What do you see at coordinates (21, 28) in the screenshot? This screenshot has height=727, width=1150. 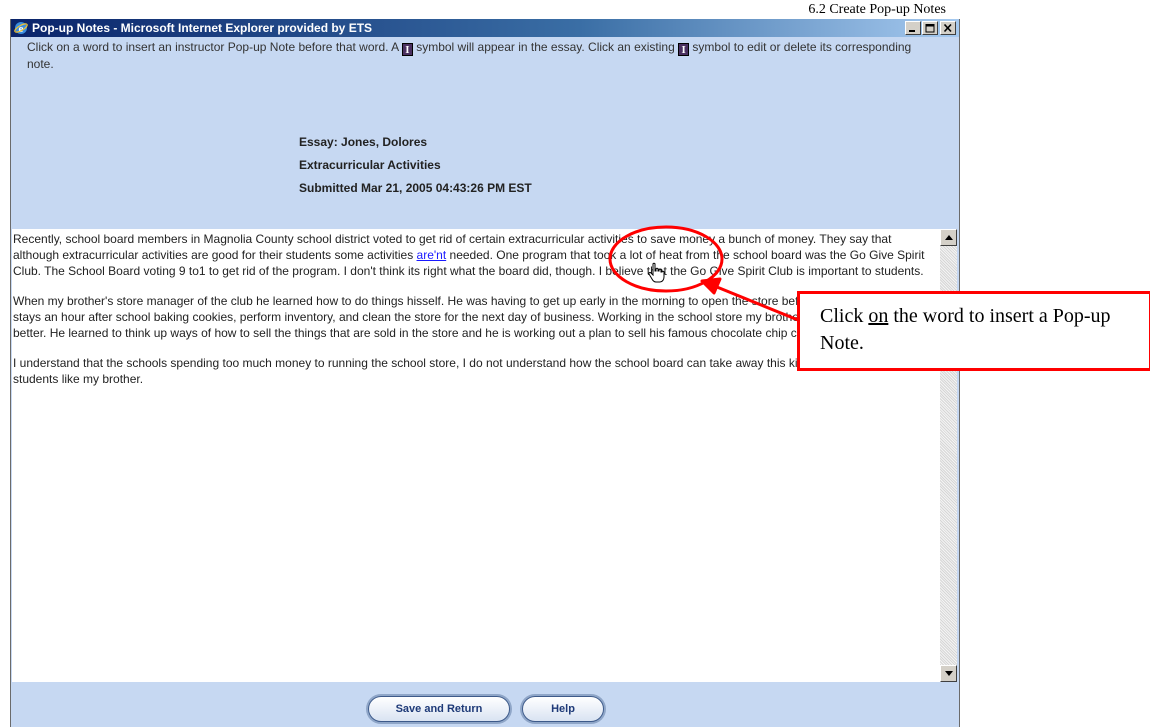 I see `internet-explorer-icon: e` at bounding box center [21, 28].